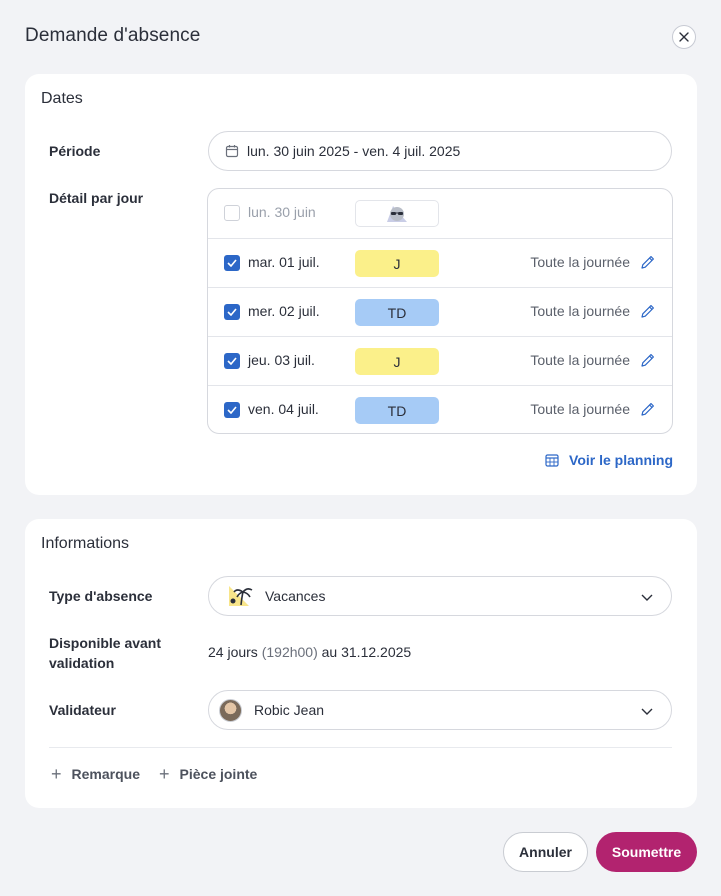 Image resolution: width=721 pixels, height=896 pixels. Describe the element at coordinates (440, 710) in the screenshot. I see `validator-select: Robic Jean` at that location.